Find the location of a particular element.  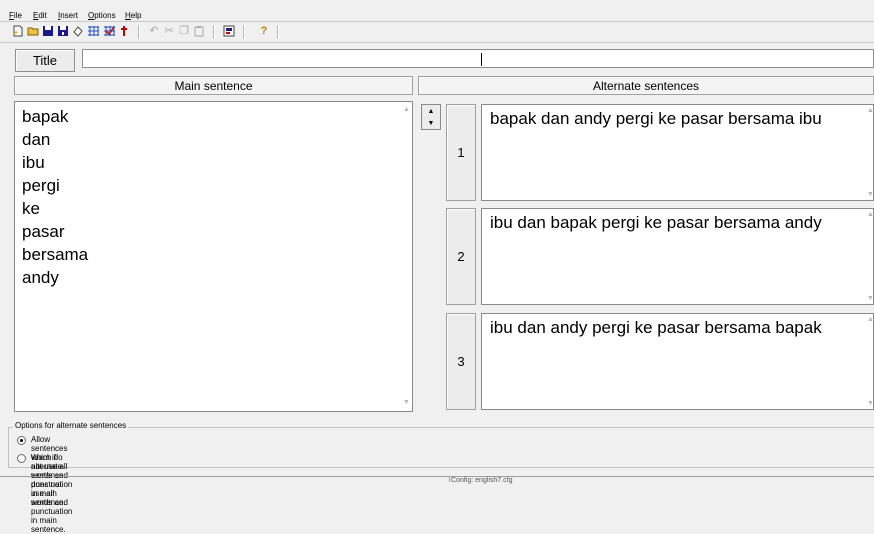

menu-bar: File Edit Insert Options Help is located at coordinates (437, 10).